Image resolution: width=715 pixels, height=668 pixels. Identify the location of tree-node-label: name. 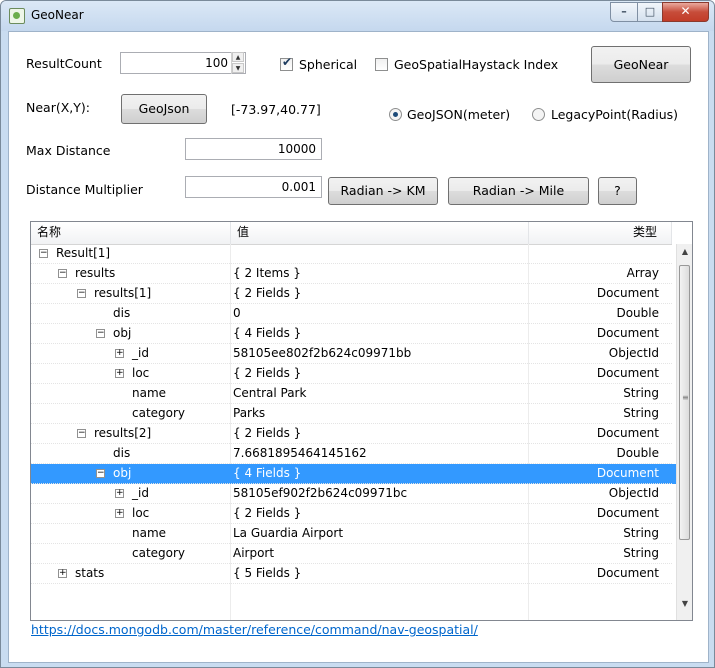
(149, 533).